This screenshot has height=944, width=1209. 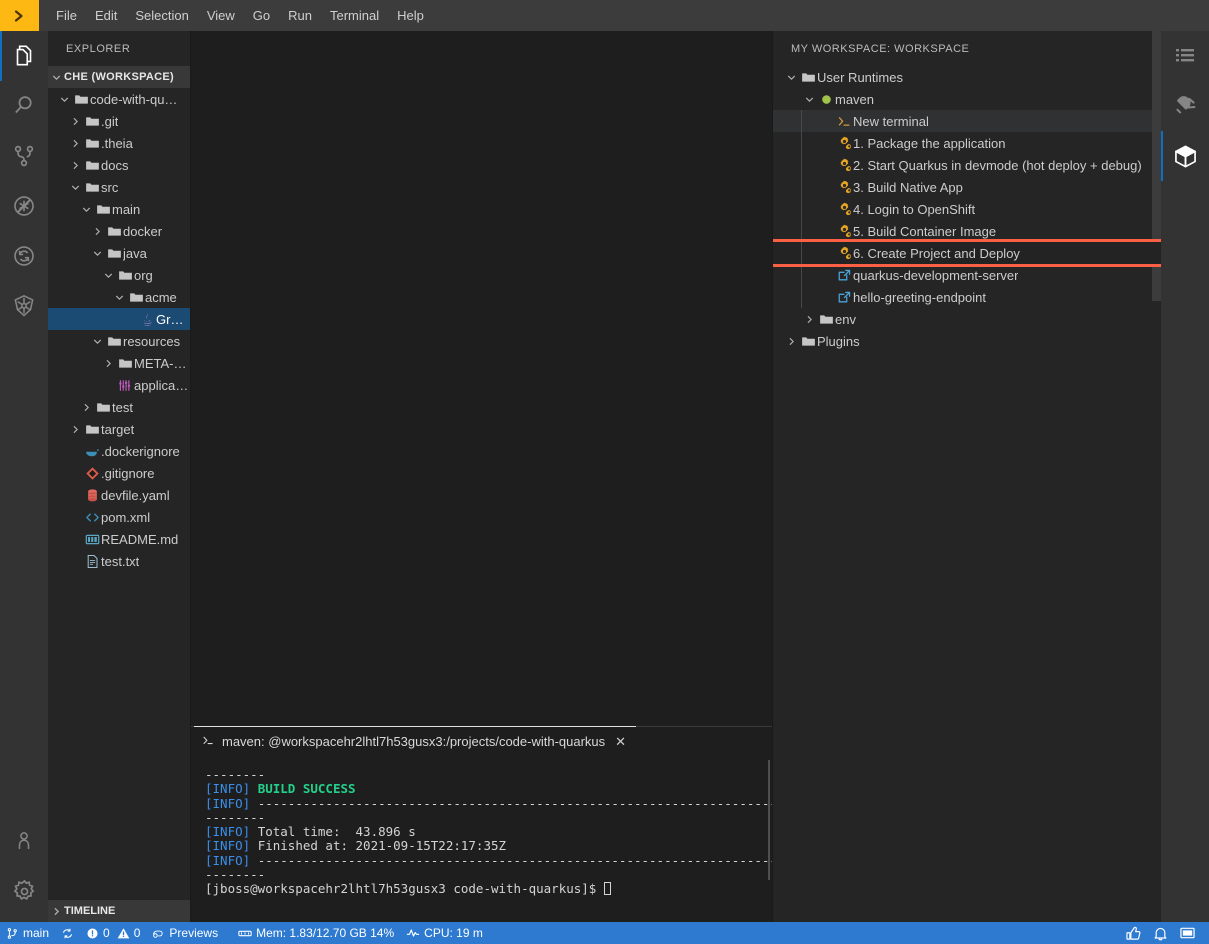 I want to click on workspace-task-item: quarkus-development-server, so click(x=967, y=275).